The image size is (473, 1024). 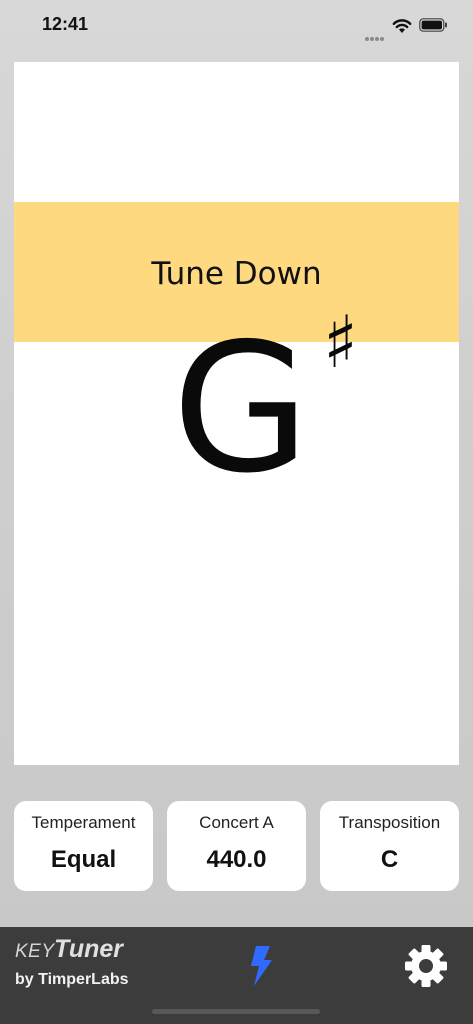 I want to click on status-time: 12:41, so click(x=65, y=24).